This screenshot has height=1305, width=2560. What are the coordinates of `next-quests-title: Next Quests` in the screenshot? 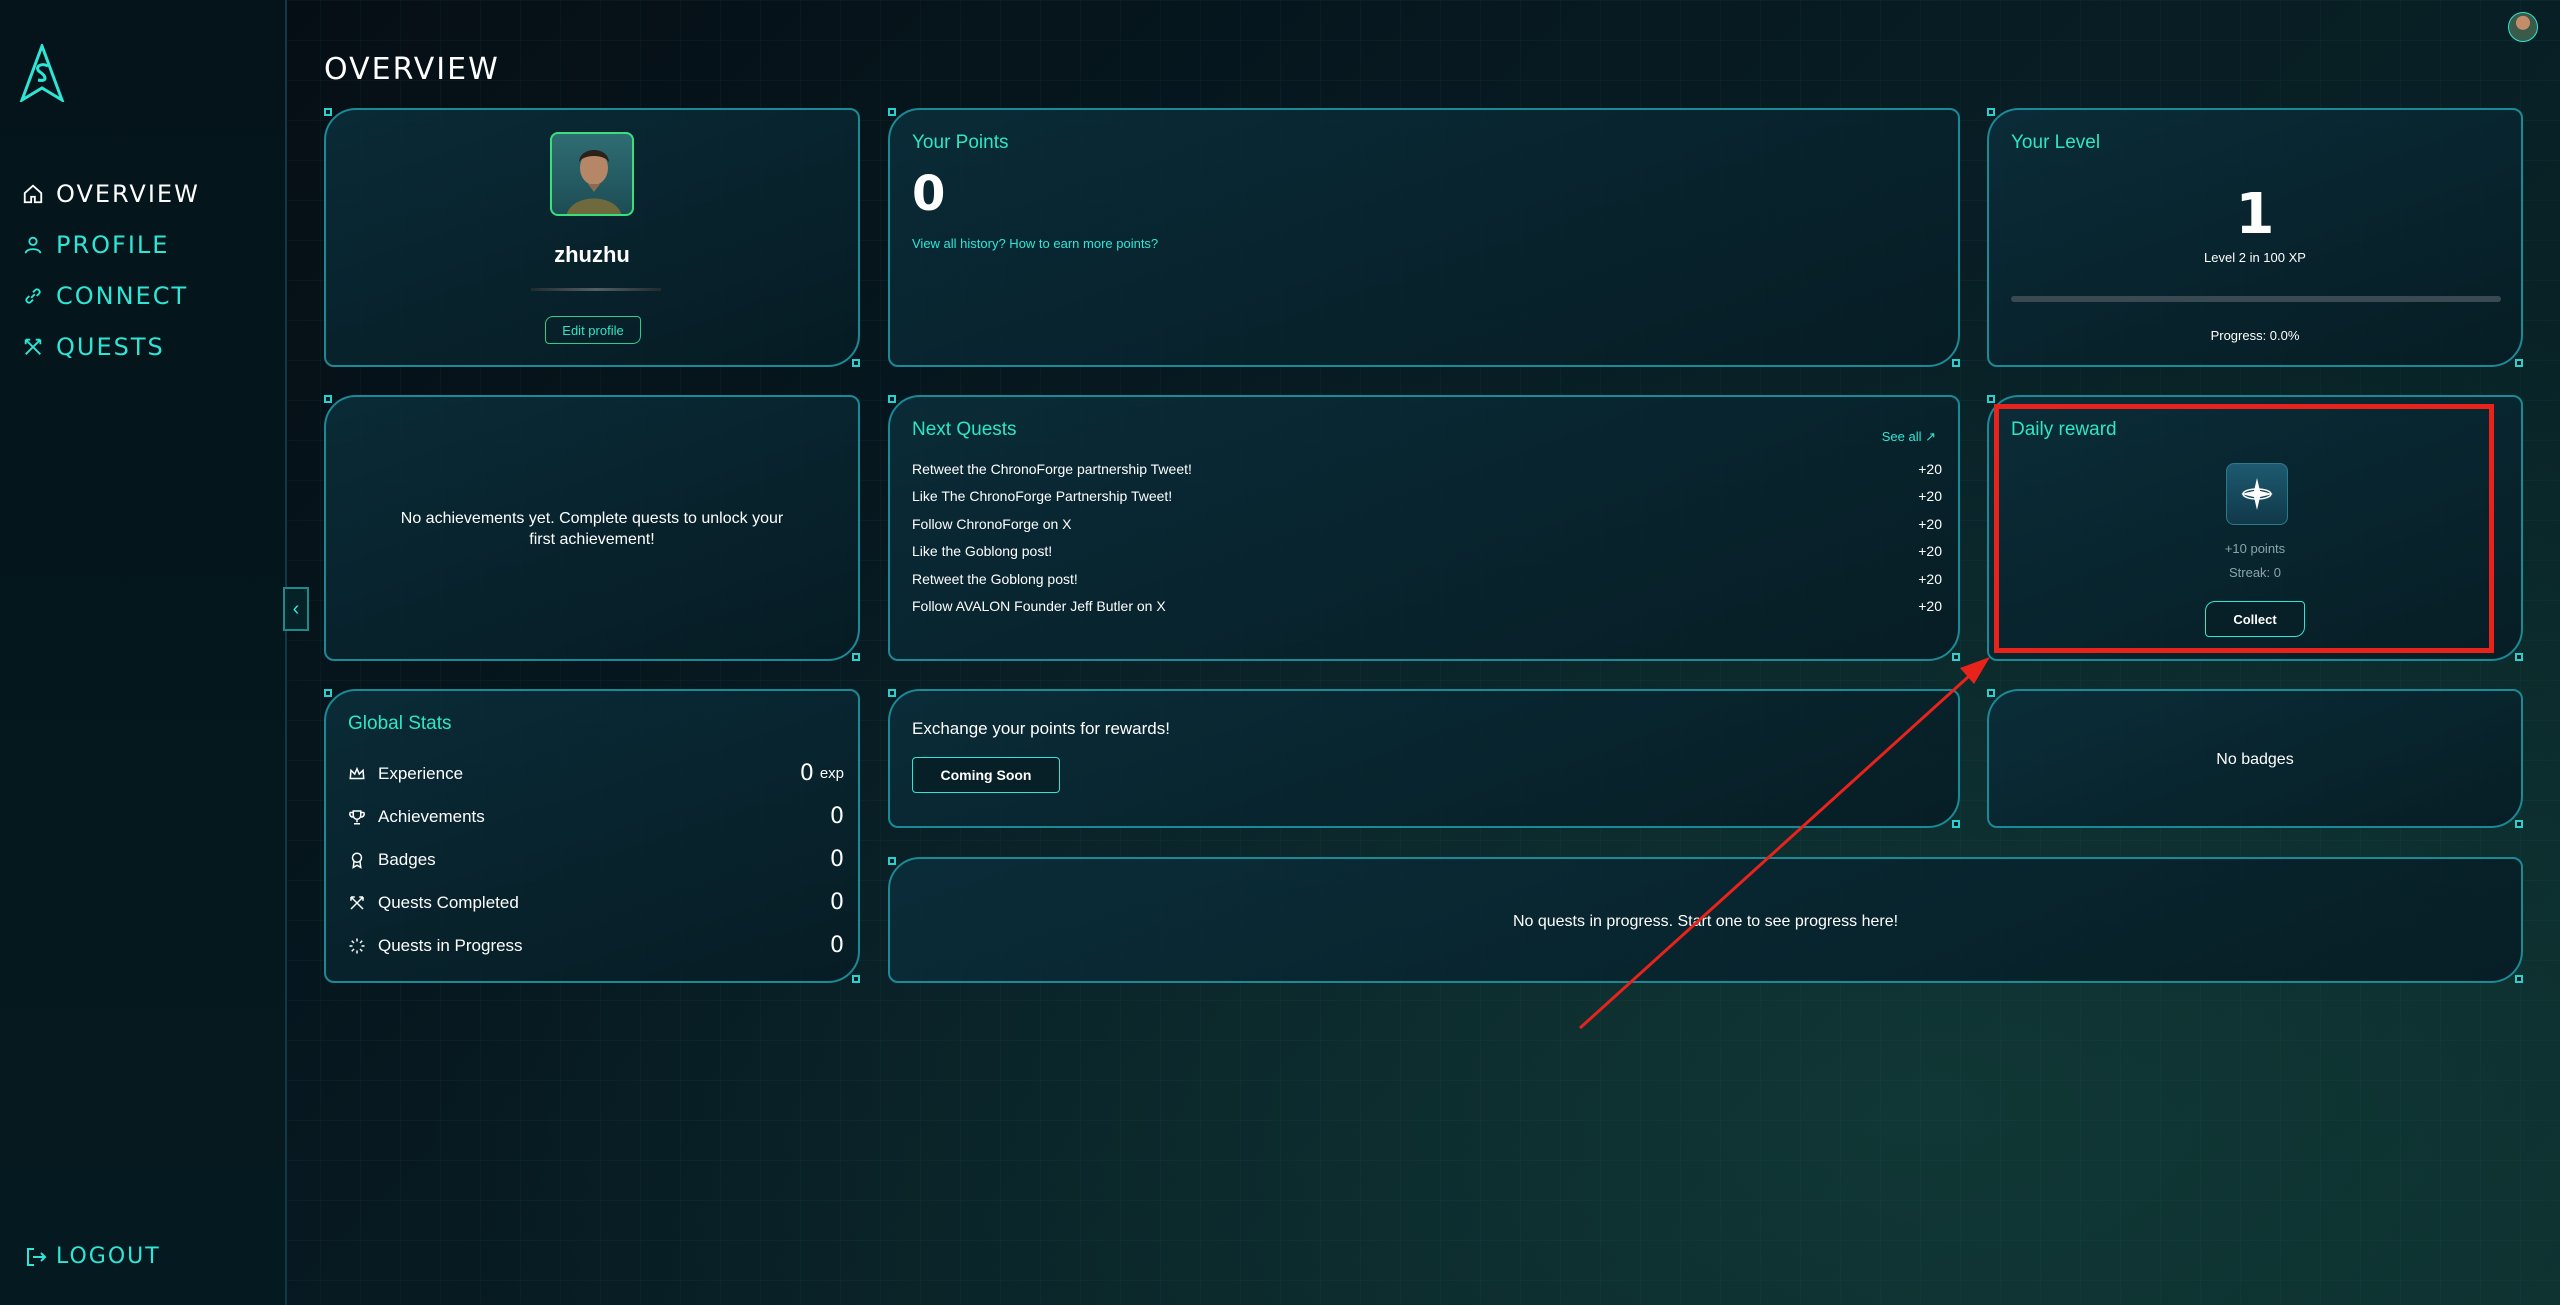 It's located at (964, 429).